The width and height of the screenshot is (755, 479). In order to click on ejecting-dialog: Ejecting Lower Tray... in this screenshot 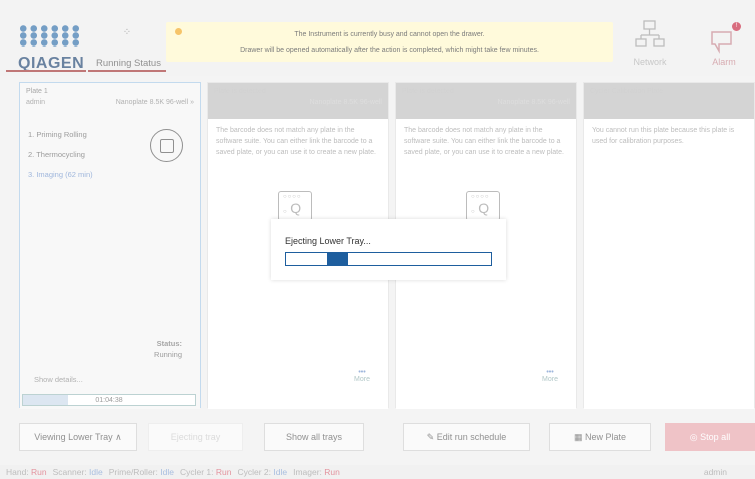, I will do `click(388, 249)`.